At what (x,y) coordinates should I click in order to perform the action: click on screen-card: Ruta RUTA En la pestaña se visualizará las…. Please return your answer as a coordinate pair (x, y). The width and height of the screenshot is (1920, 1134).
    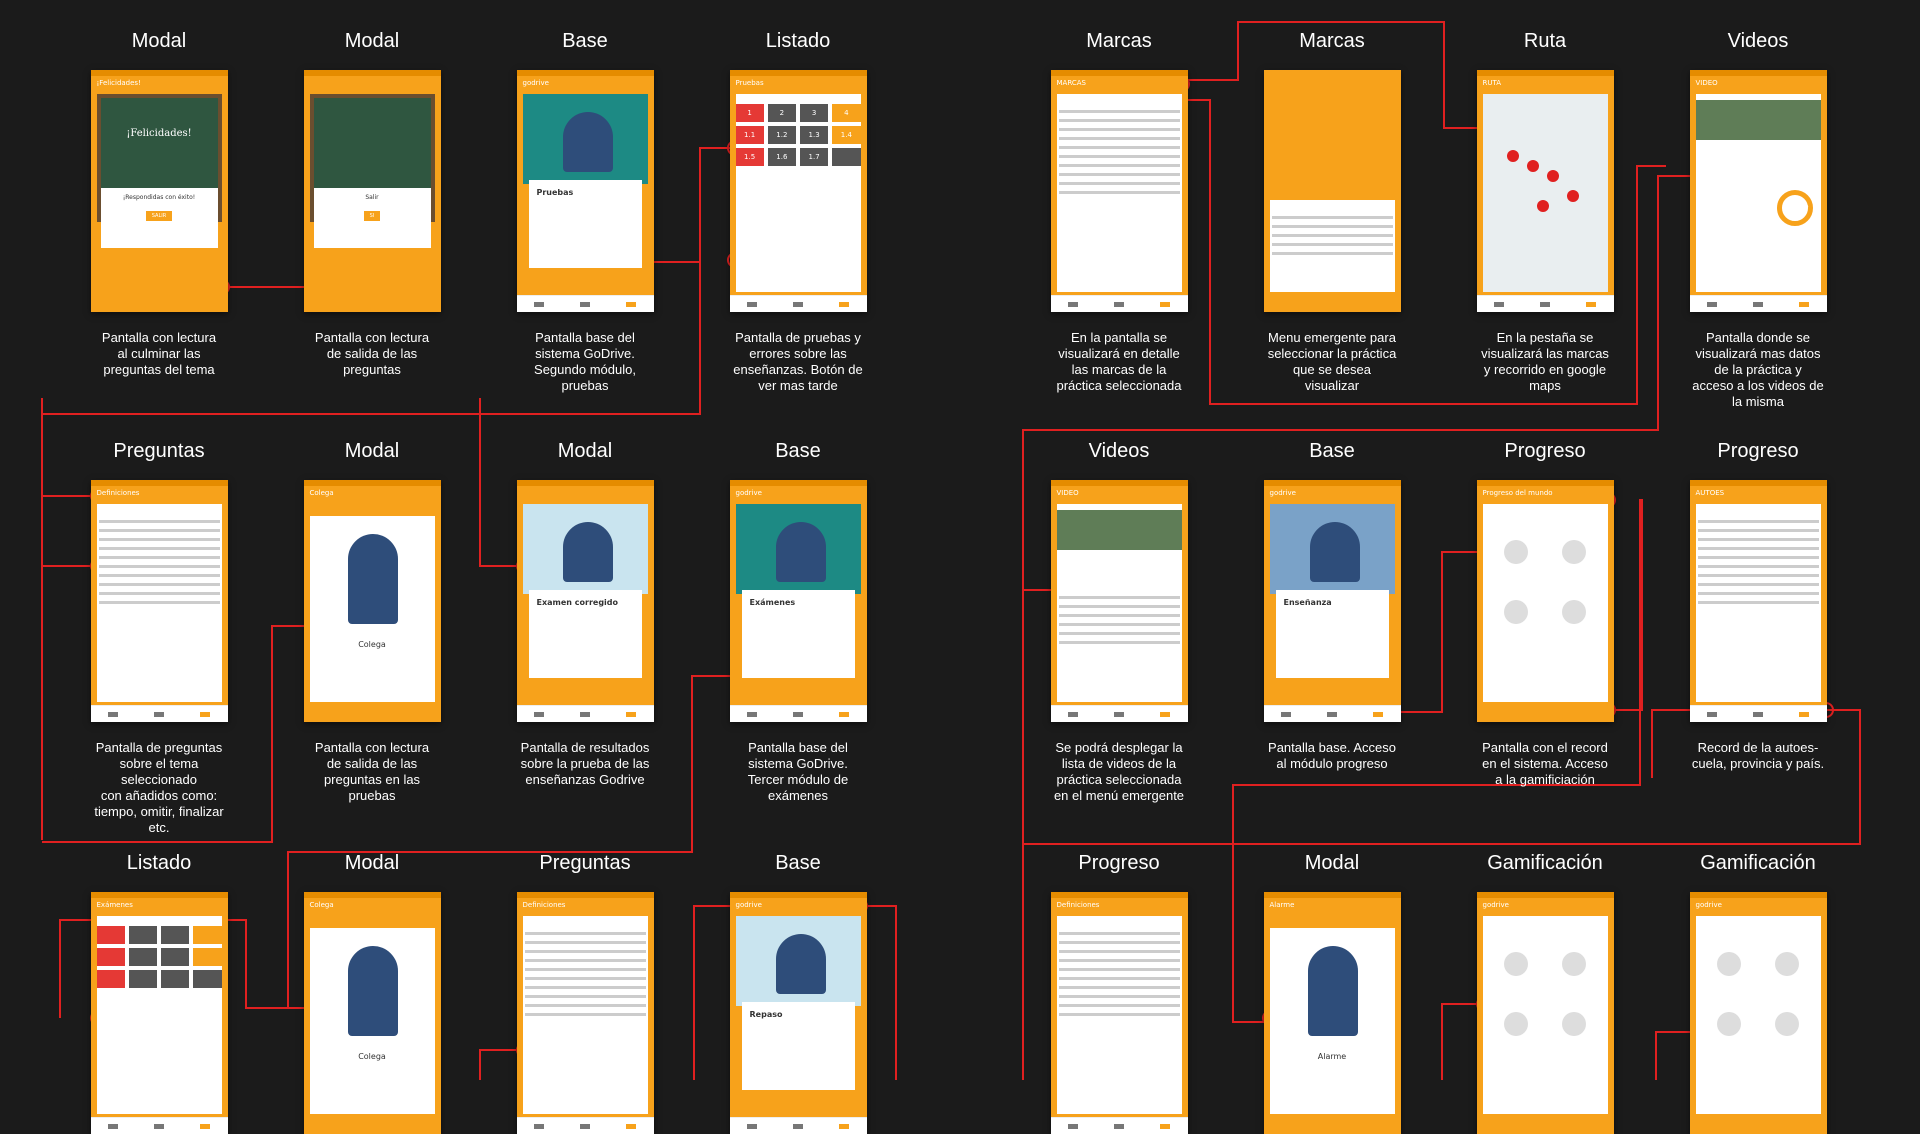
    Looking at the image, I should click on (1545, 211).